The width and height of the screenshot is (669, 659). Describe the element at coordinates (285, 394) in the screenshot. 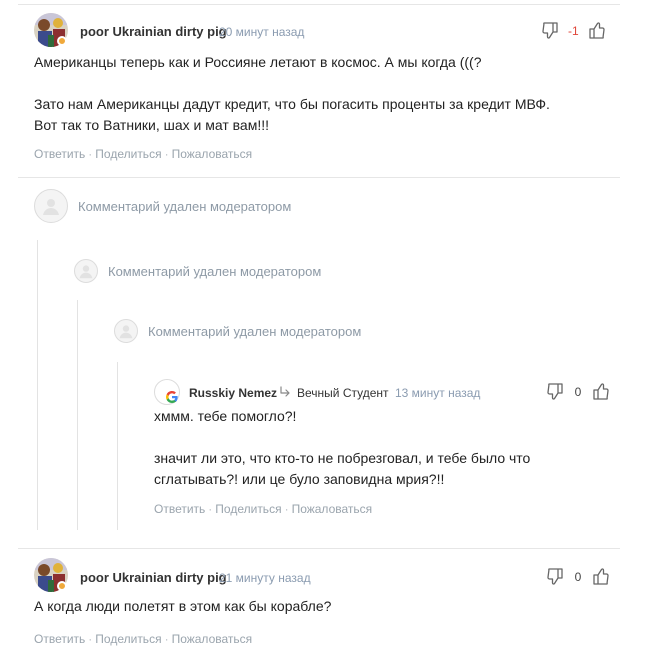

I see `reply-arrow-icon` at that location.